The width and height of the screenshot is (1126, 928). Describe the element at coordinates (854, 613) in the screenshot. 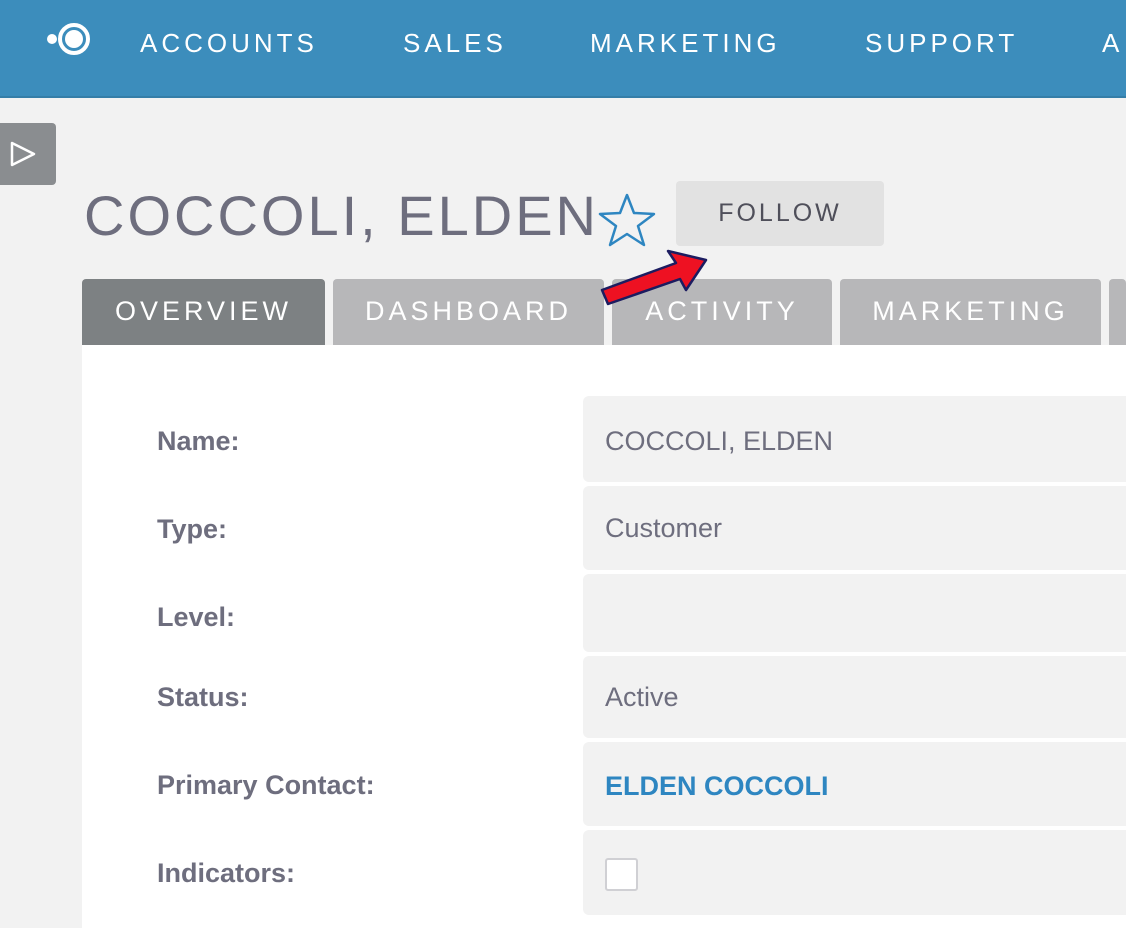

I see `level-value` at that location.